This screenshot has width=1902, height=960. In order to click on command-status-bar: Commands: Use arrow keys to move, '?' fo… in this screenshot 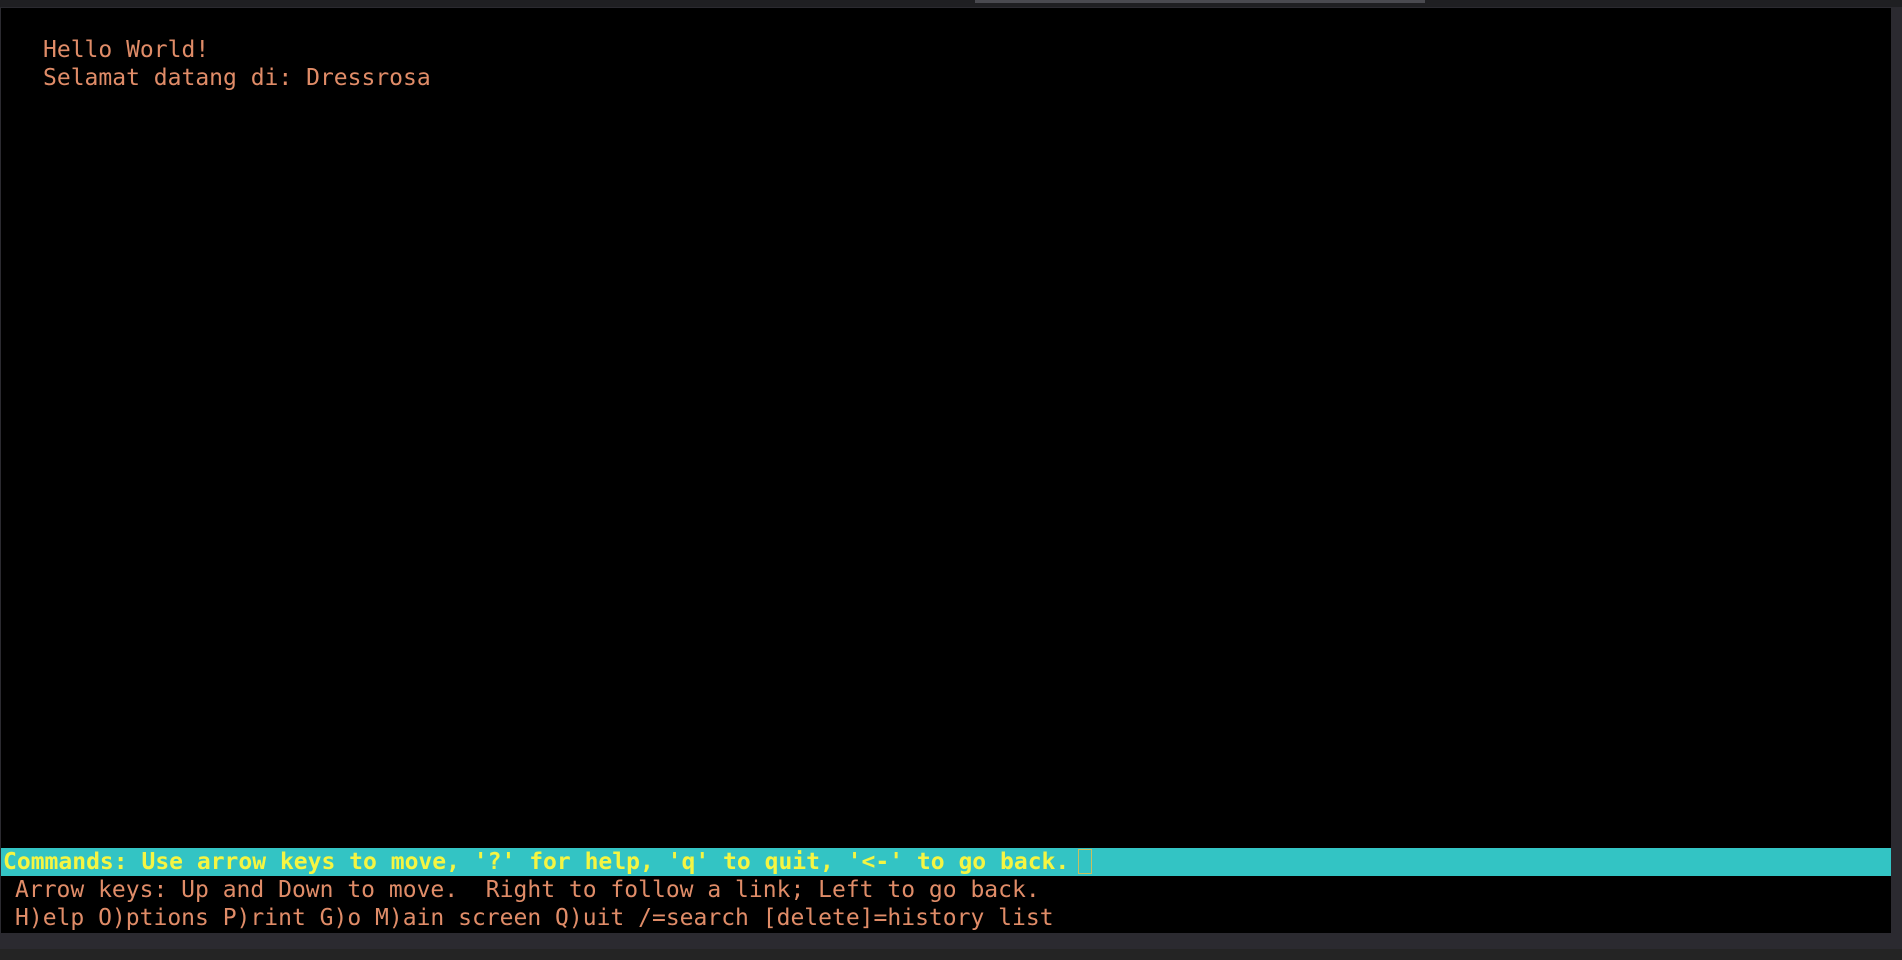, I will do `click(946, 862)`.